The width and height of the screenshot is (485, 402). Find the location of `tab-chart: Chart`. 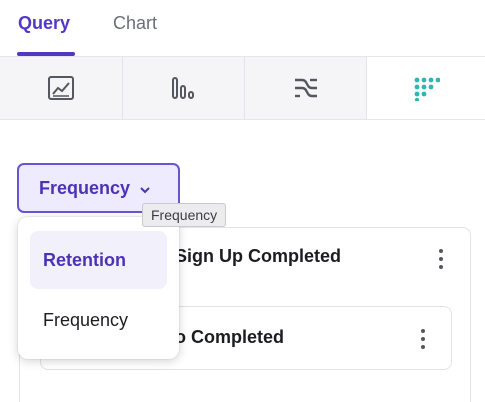

tab-chart: Chart is located at coordinates (135, 23).